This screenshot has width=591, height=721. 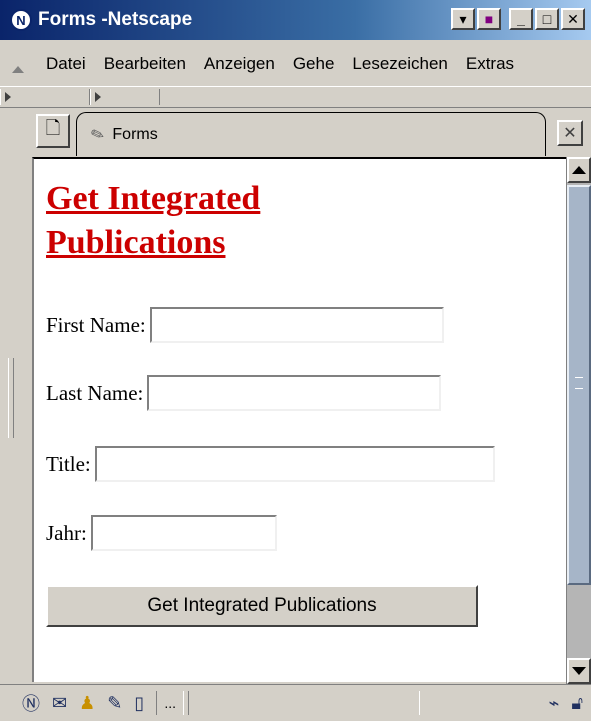 What do you see at coordinates (314, 64) in the screenshot?
I see `menu-gehe: Gehe` at bounding box center [314, 64].